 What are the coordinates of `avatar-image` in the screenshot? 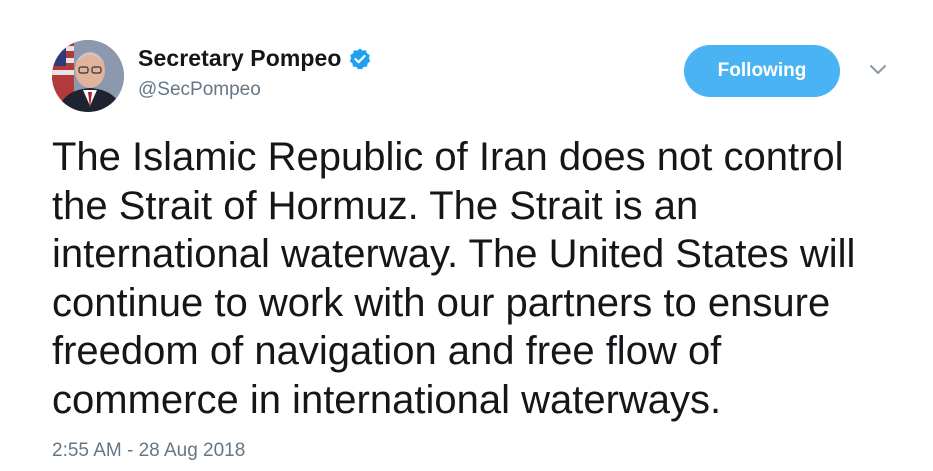 It's located at (88, 76).